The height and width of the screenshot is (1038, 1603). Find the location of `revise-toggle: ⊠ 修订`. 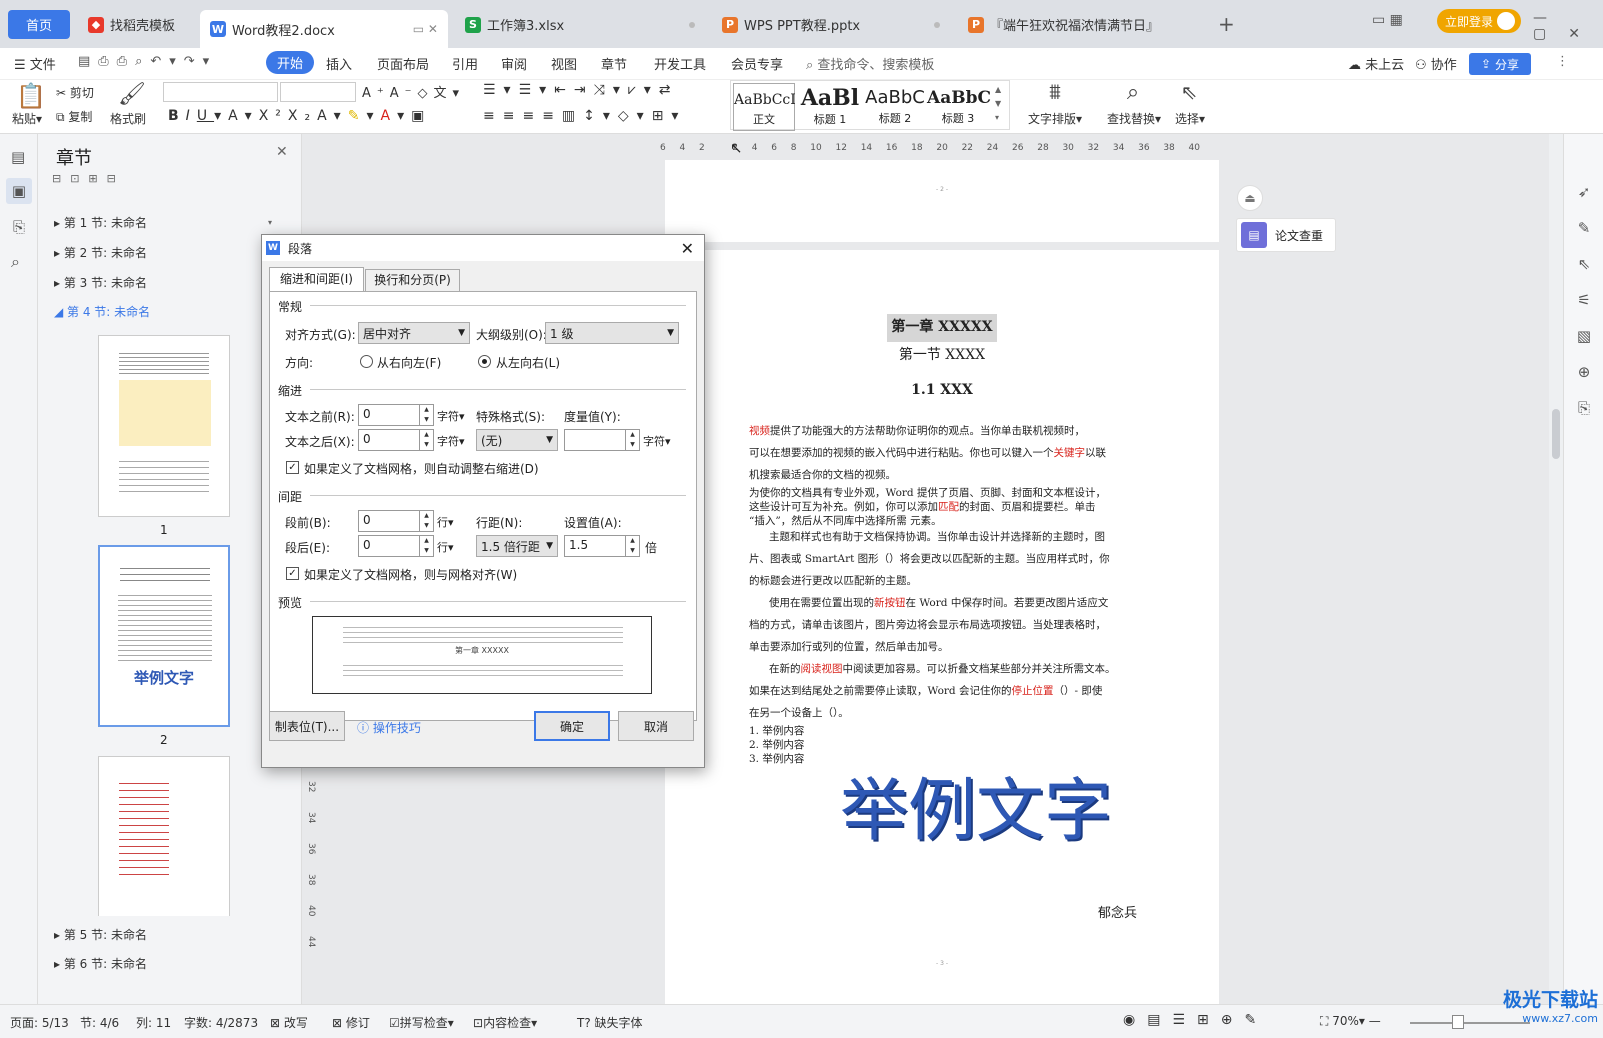

revise-toggle: ⊠ 修订 is located at coordinates (351, 1022).